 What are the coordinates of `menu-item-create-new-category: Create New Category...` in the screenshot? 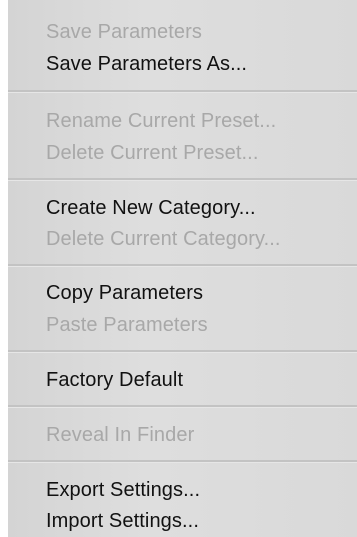 It's located at (151, 208).